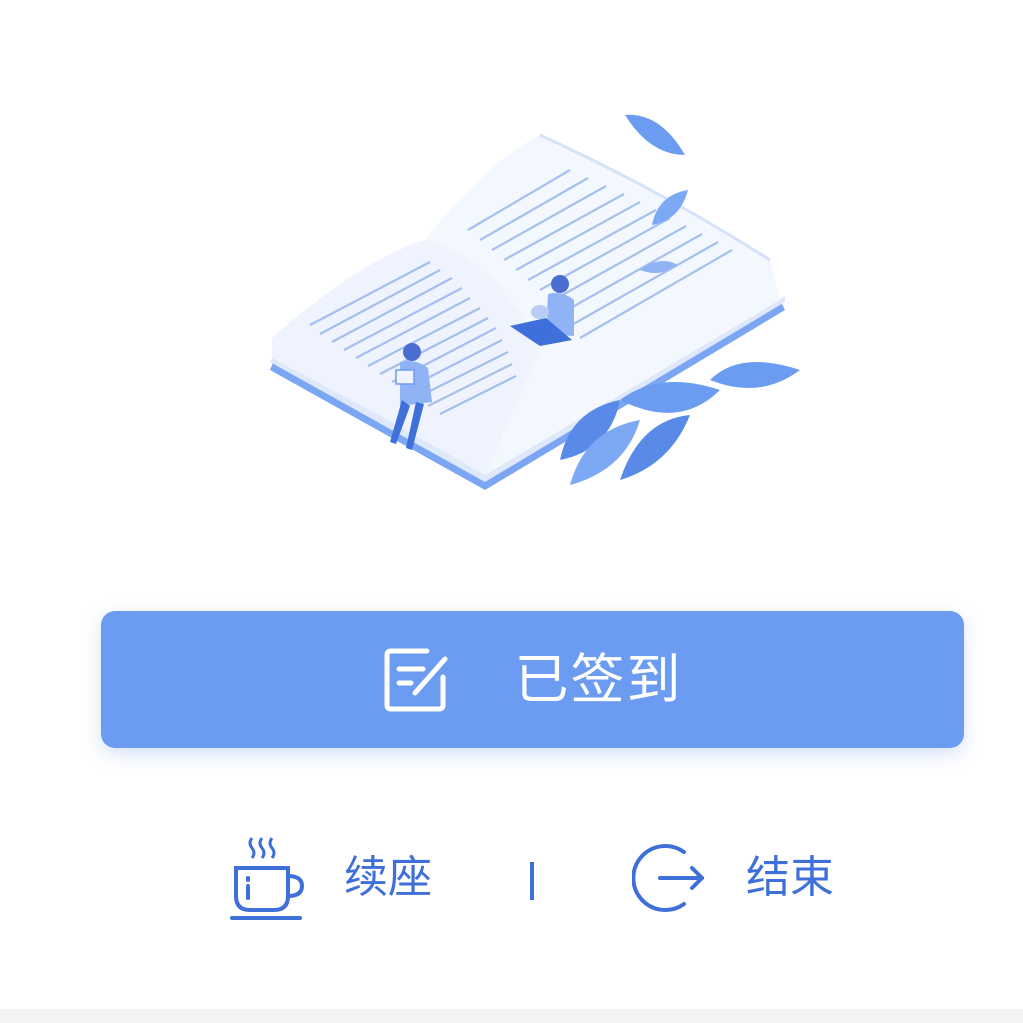  I want to click on checked-in-label: 已签到, so click(598, 679).